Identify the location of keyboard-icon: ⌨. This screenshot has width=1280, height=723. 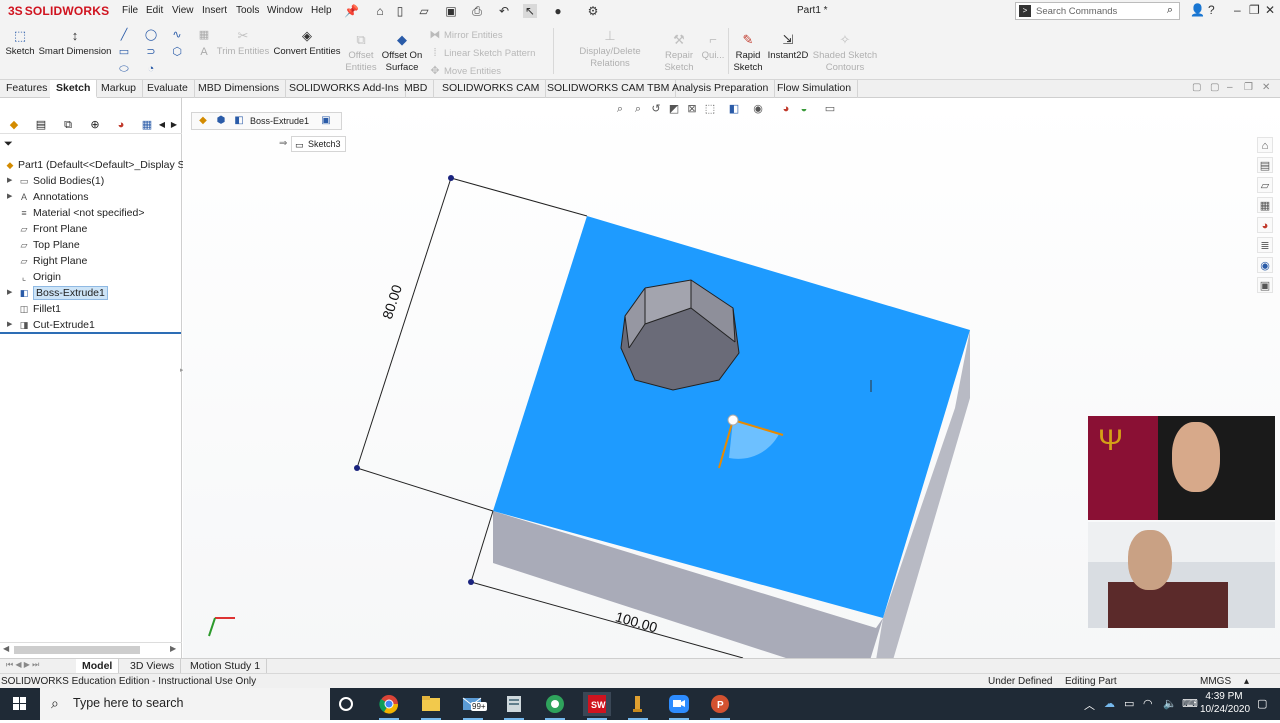
(1190, 703).